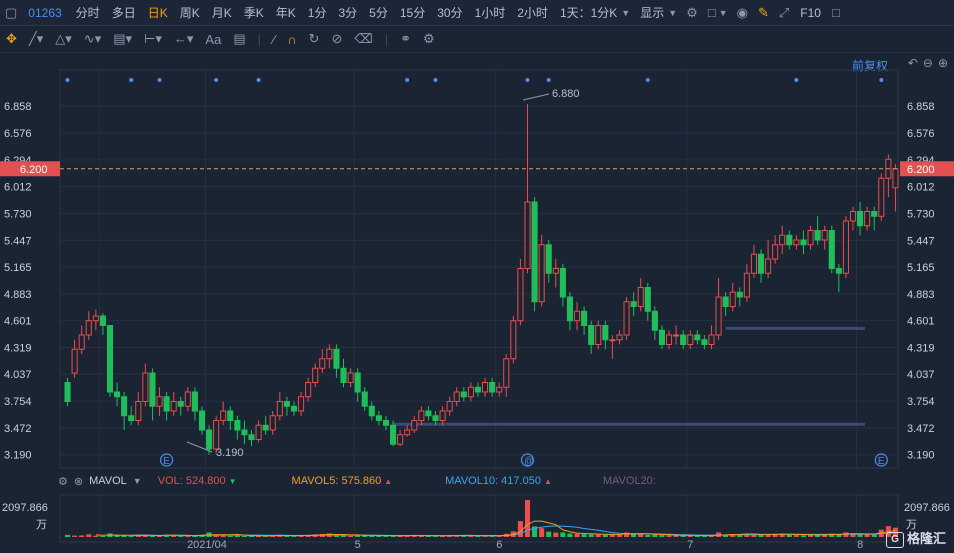 The height and width of the screenshot is (553, 954). Describe the element at coordinates (860, 545) in the screenshot. I see `x-axis-label: 8` at that location.